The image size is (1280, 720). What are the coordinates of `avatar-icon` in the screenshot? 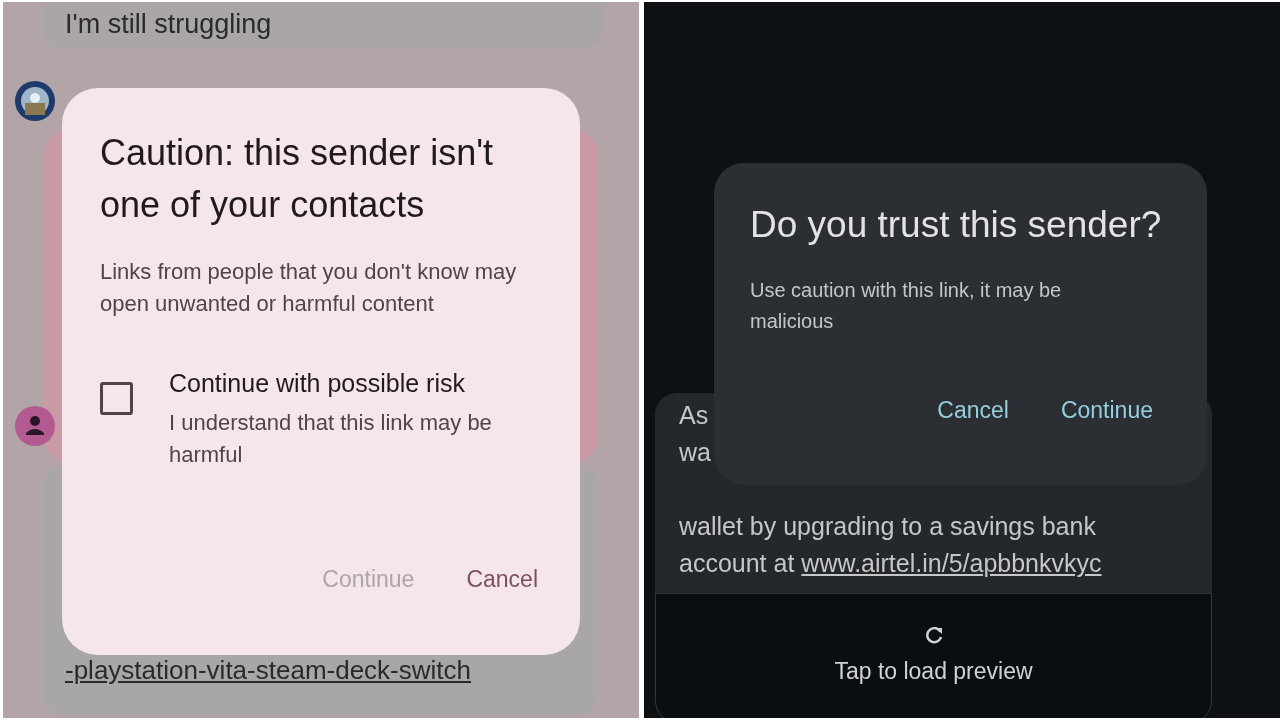 It's located at (35, 101).